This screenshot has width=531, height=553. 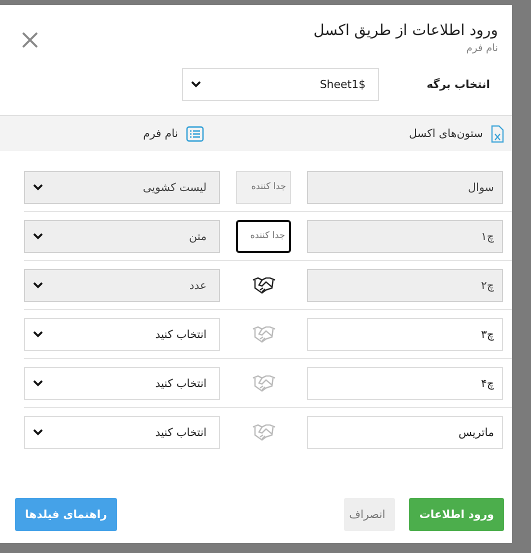 I want to click on column-name-field: چ۴, so click(x=405, y=383).